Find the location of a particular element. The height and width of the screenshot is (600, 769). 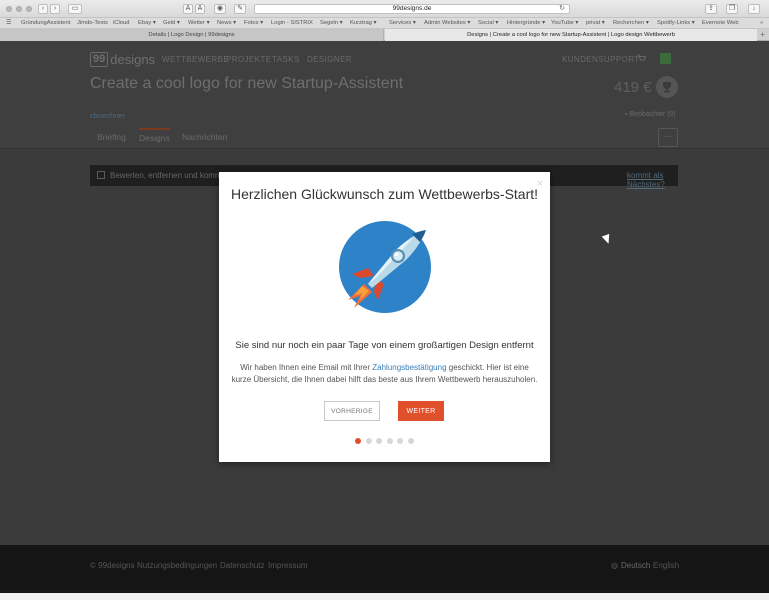

more-options-button: ··· is located at coordinates (668, 137).